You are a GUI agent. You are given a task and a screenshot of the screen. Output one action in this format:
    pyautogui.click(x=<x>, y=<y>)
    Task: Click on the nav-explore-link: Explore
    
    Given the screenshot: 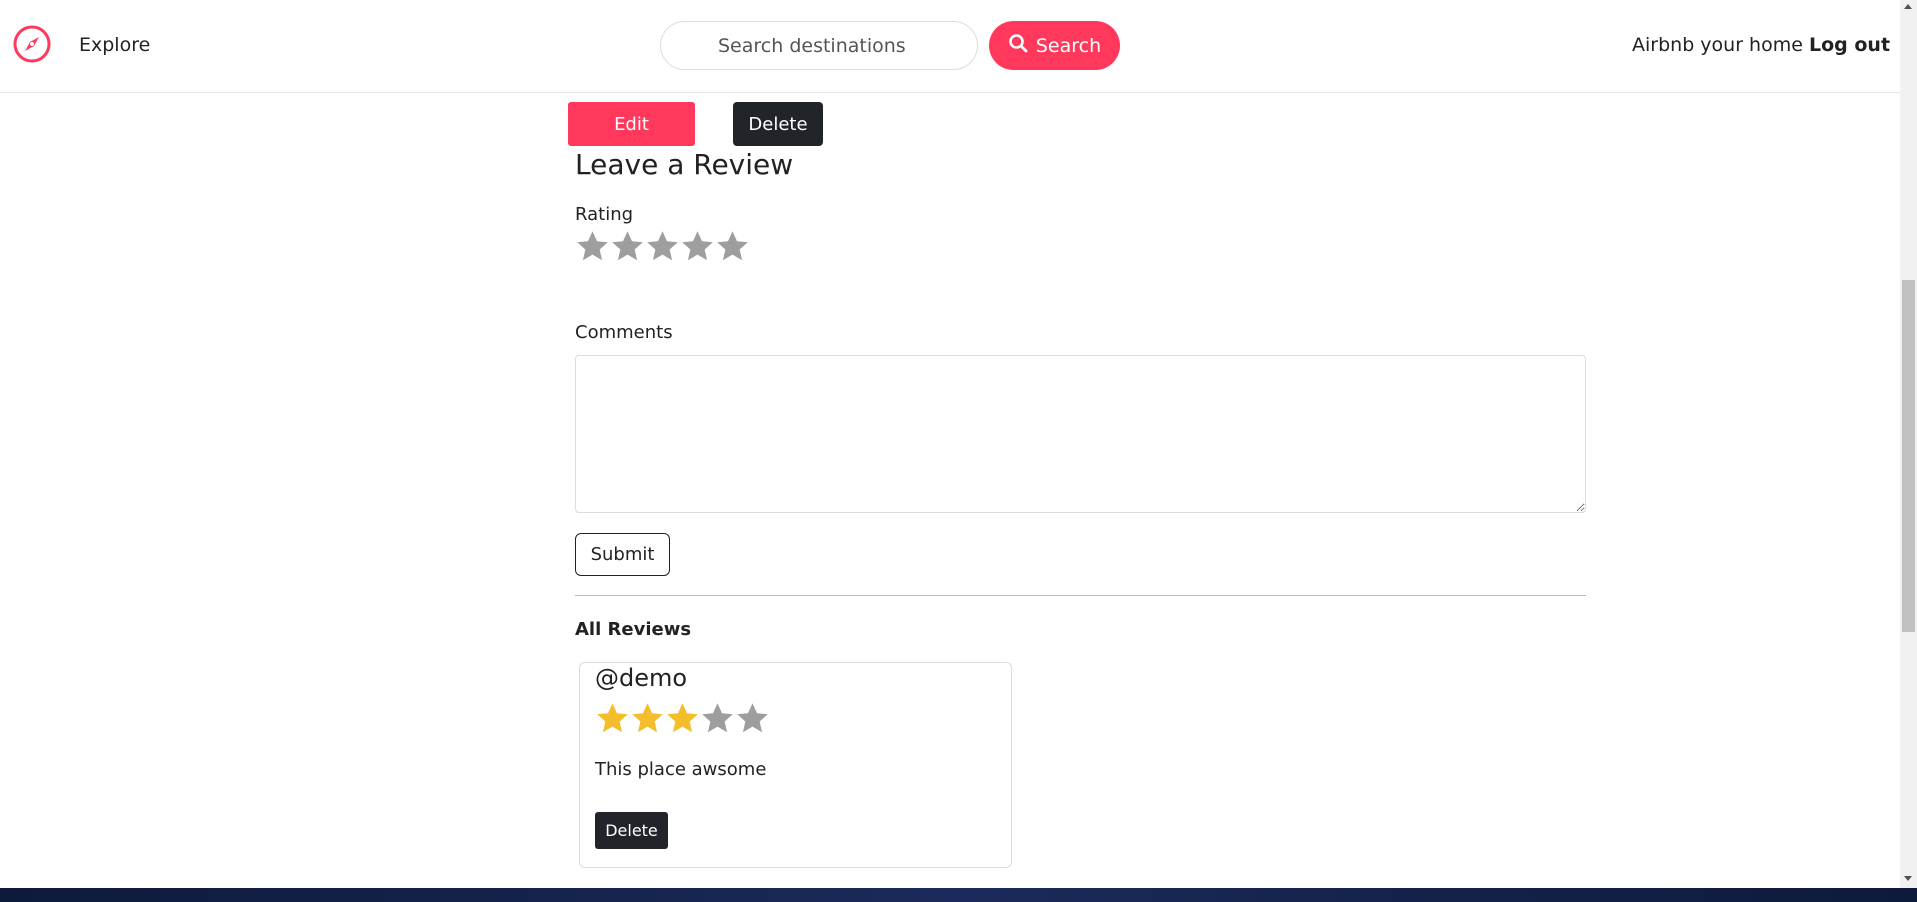 What is the action you would take?
    pyautogui.click(x=114, y=45)
    